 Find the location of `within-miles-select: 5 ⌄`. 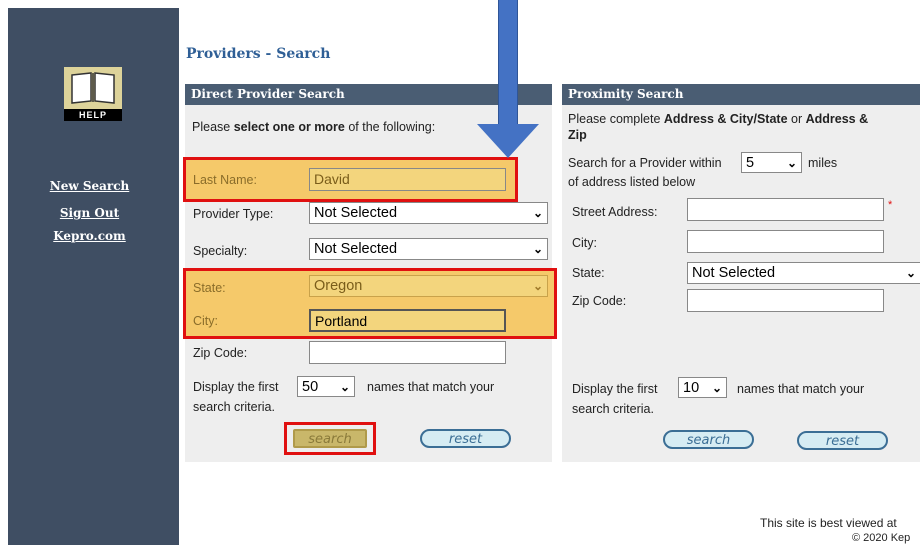

within-miles-select: 5 ⌄ is located at coordinates (771, 162).